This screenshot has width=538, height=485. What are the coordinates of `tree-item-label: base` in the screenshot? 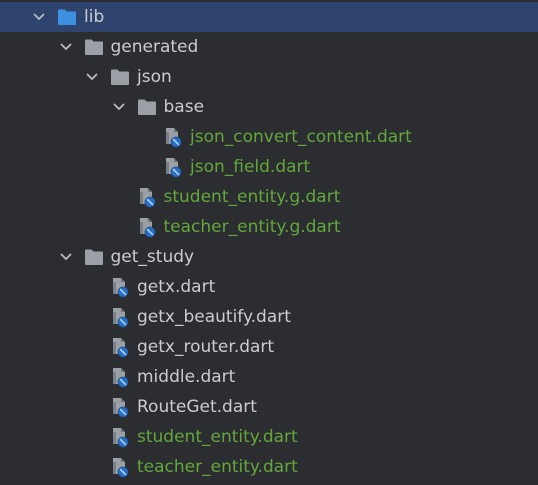 It's located at (184, 107).